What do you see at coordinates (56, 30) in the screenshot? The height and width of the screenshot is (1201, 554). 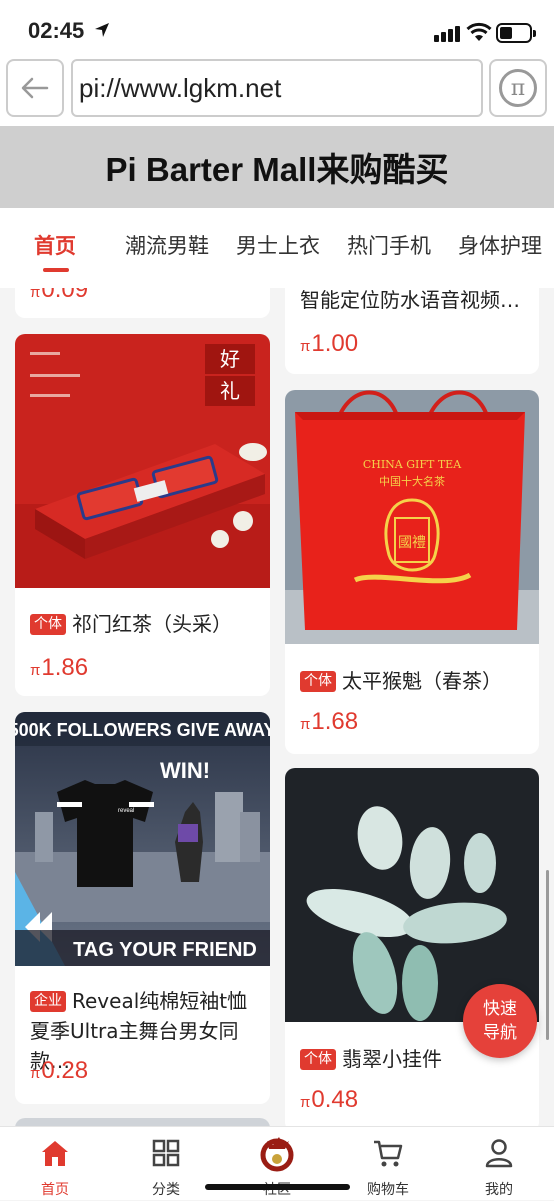 I see `status-time: 02:45` at bounding box center [56, 30].